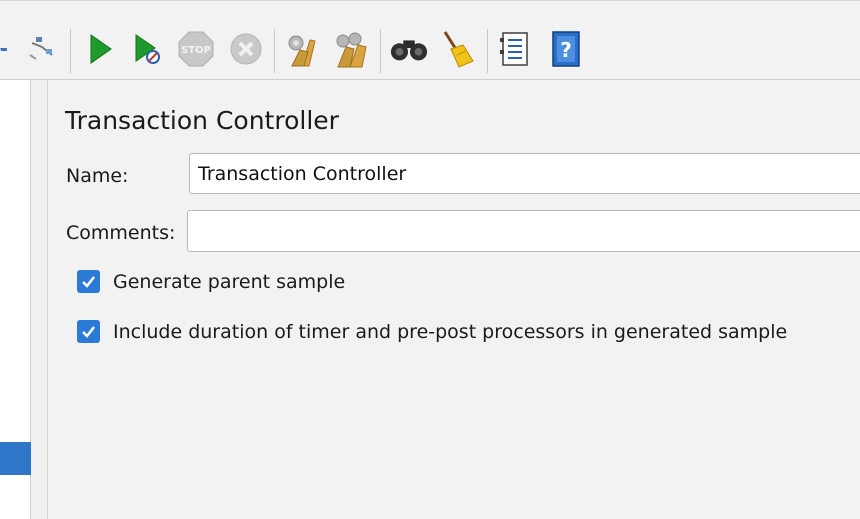 Image resolution: width=860 pixels, height=519 pixels. What do you see at coordinates (100, 49) in the screenshot?
I see `start-icon` at bounding box center [100, 49].